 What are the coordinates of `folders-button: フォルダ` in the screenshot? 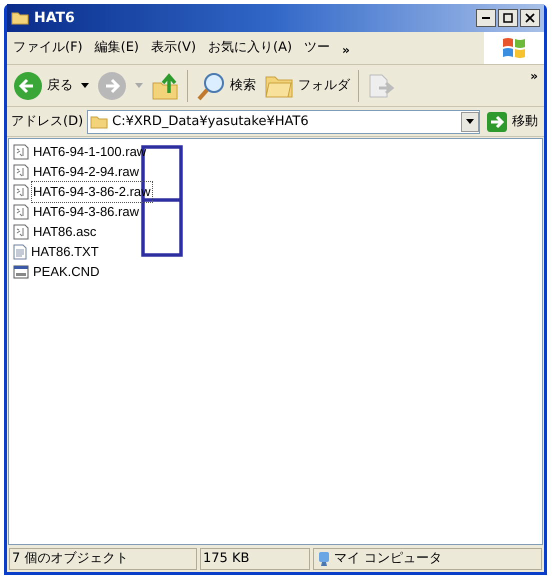 It's located at (307, 85).